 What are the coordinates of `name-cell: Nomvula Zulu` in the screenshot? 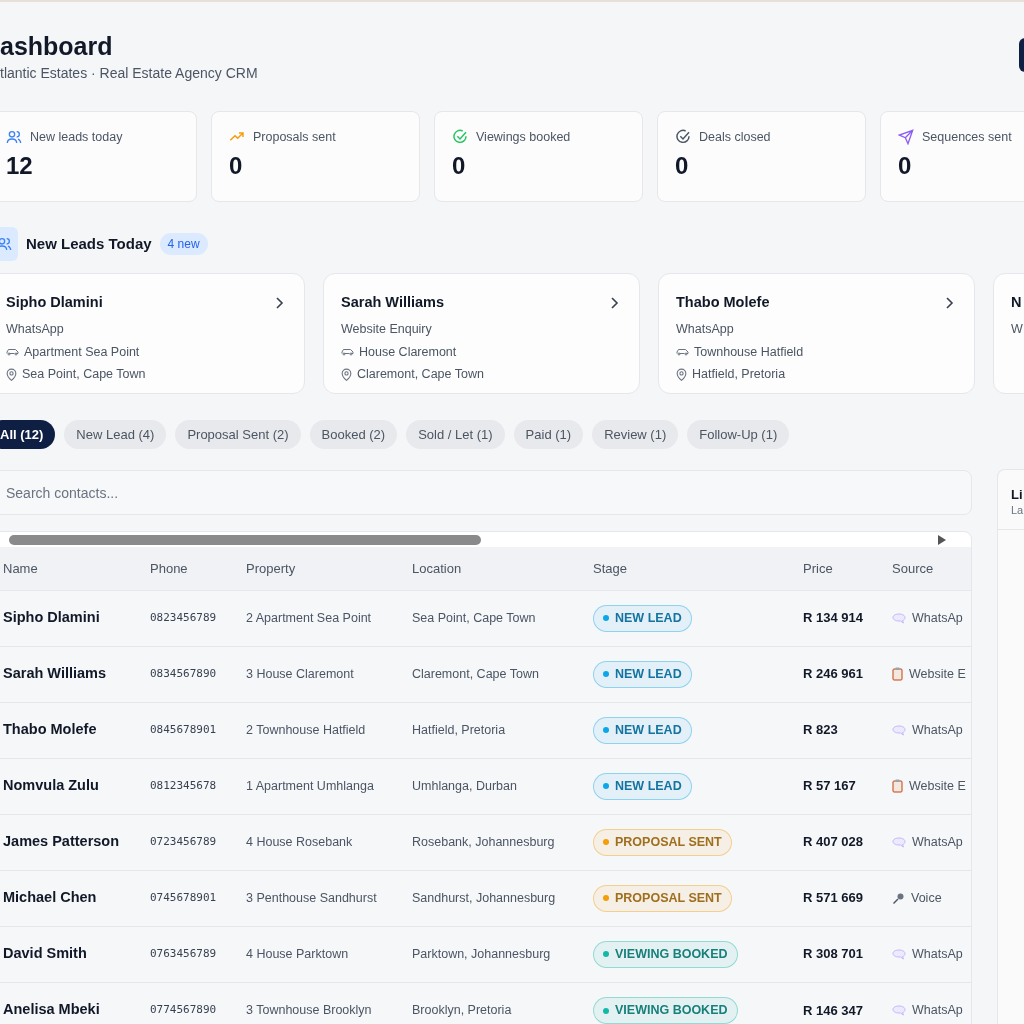 It's located at (75, 786).